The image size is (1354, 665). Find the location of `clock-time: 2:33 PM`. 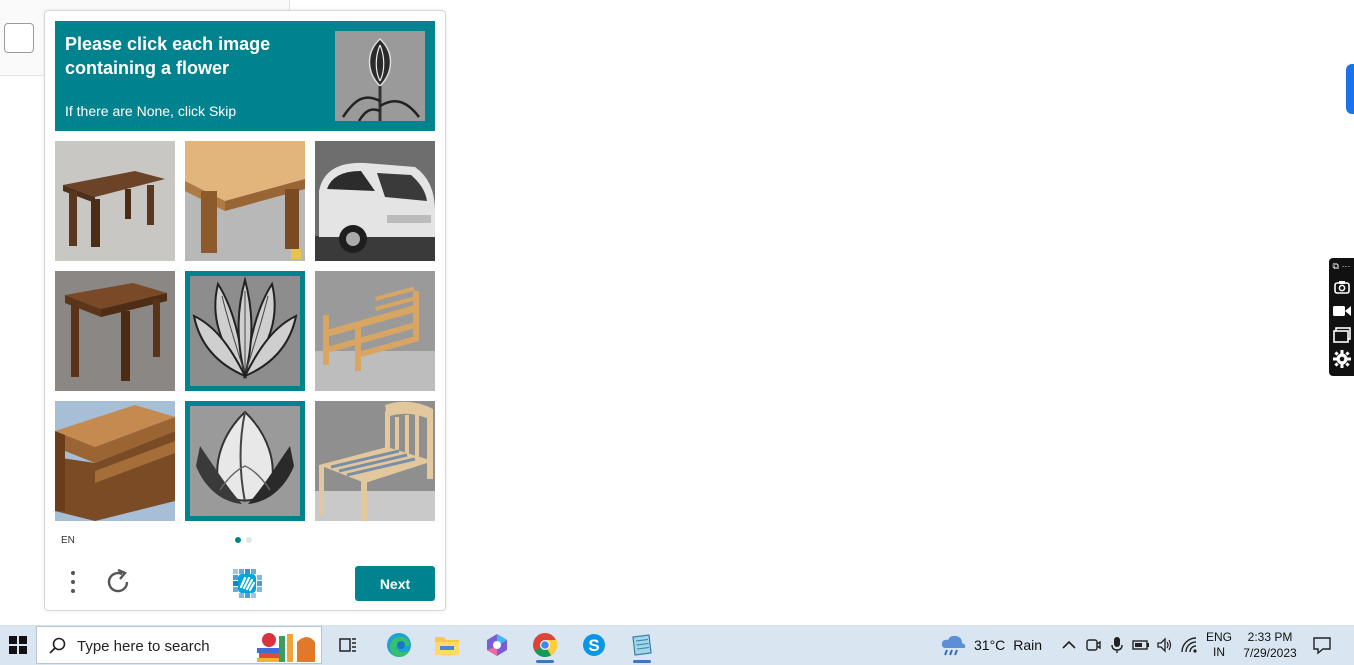

clock-time: 2:33 PM is located at coordinates (1270, 637).